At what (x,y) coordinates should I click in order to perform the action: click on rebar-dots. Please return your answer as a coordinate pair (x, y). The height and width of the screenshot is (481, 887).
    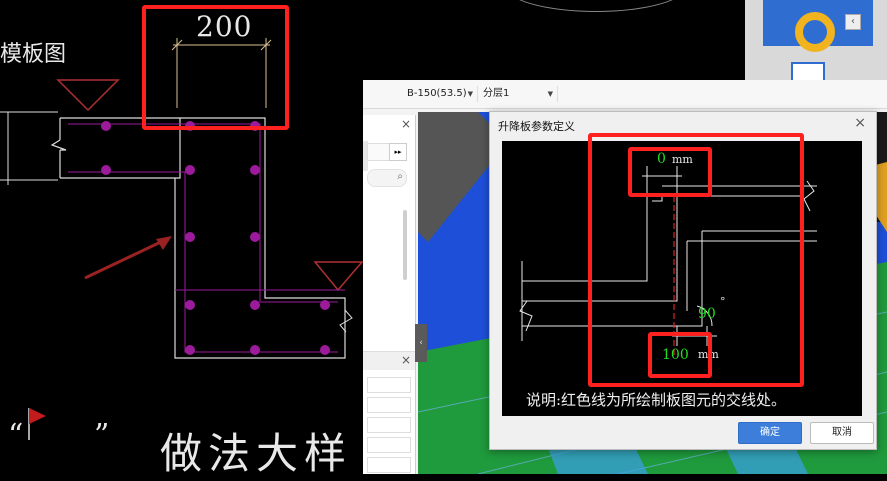
    Looking at the image, I should click on (215, 238).